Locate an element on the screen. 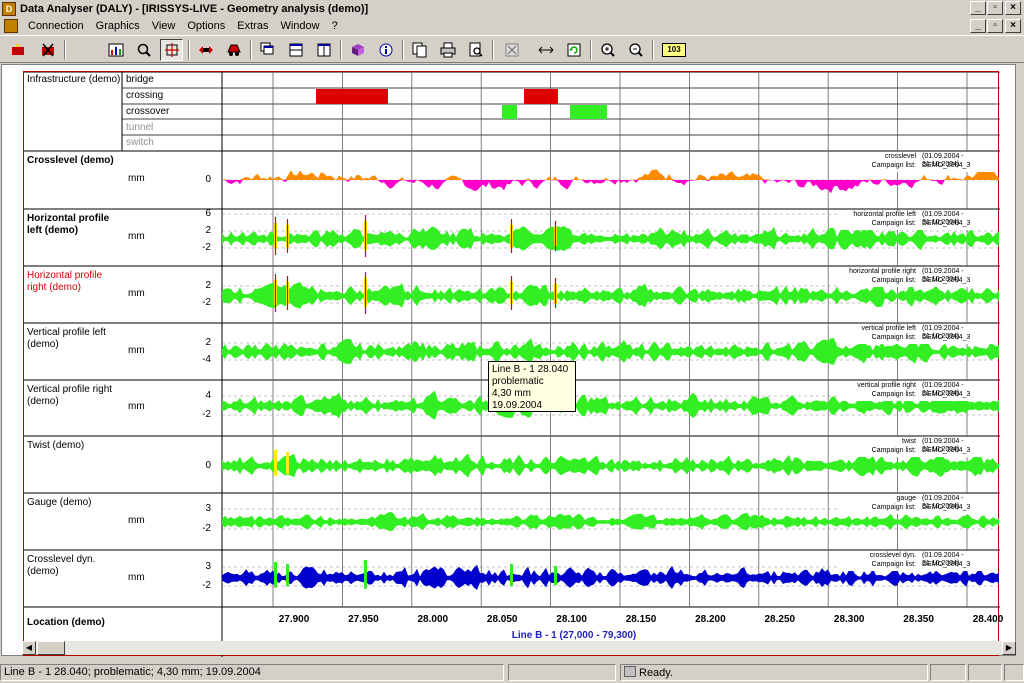 The width and height of the screenshot is (1024, 683). minimize-icon: _ is located at coordinates (978, 8).